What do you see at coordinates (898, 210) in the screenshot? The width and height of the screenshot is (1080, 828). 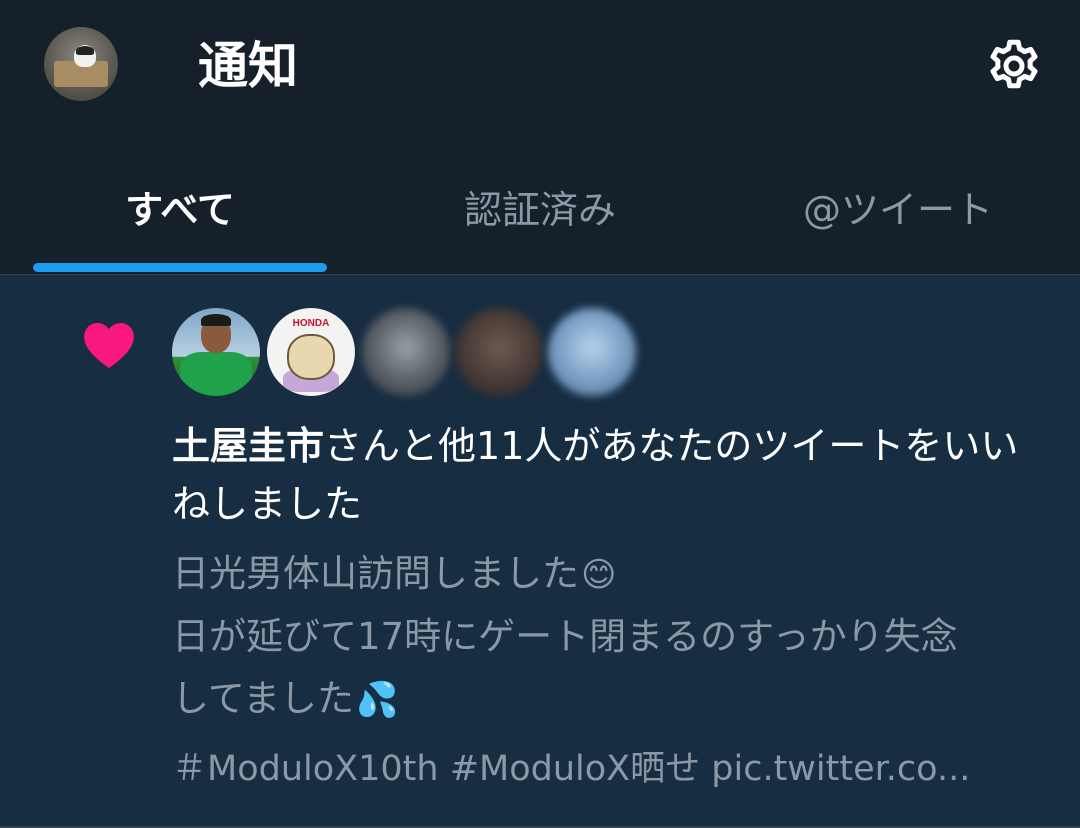 I see `tab-mentions: @ツイート` at bounding box center [898, 210].